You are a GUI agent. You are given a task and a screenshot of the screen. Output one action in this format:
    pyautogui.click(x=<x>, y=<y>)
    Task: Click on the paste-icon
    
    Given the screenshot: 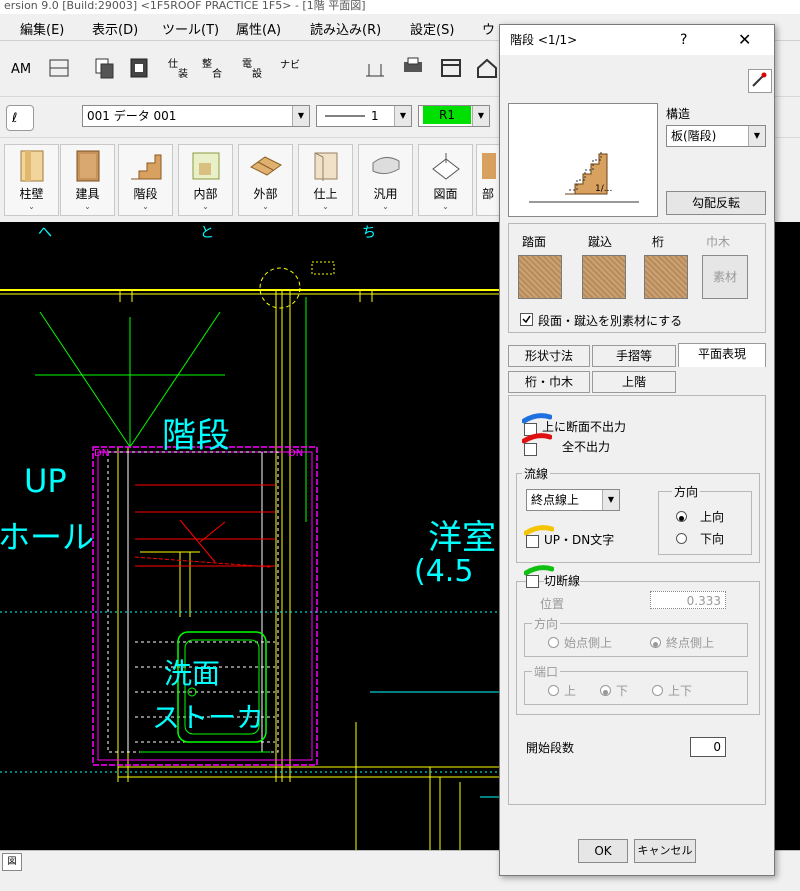 What is the action you would take?
    pyautogui.click(x=139, y=68)
    